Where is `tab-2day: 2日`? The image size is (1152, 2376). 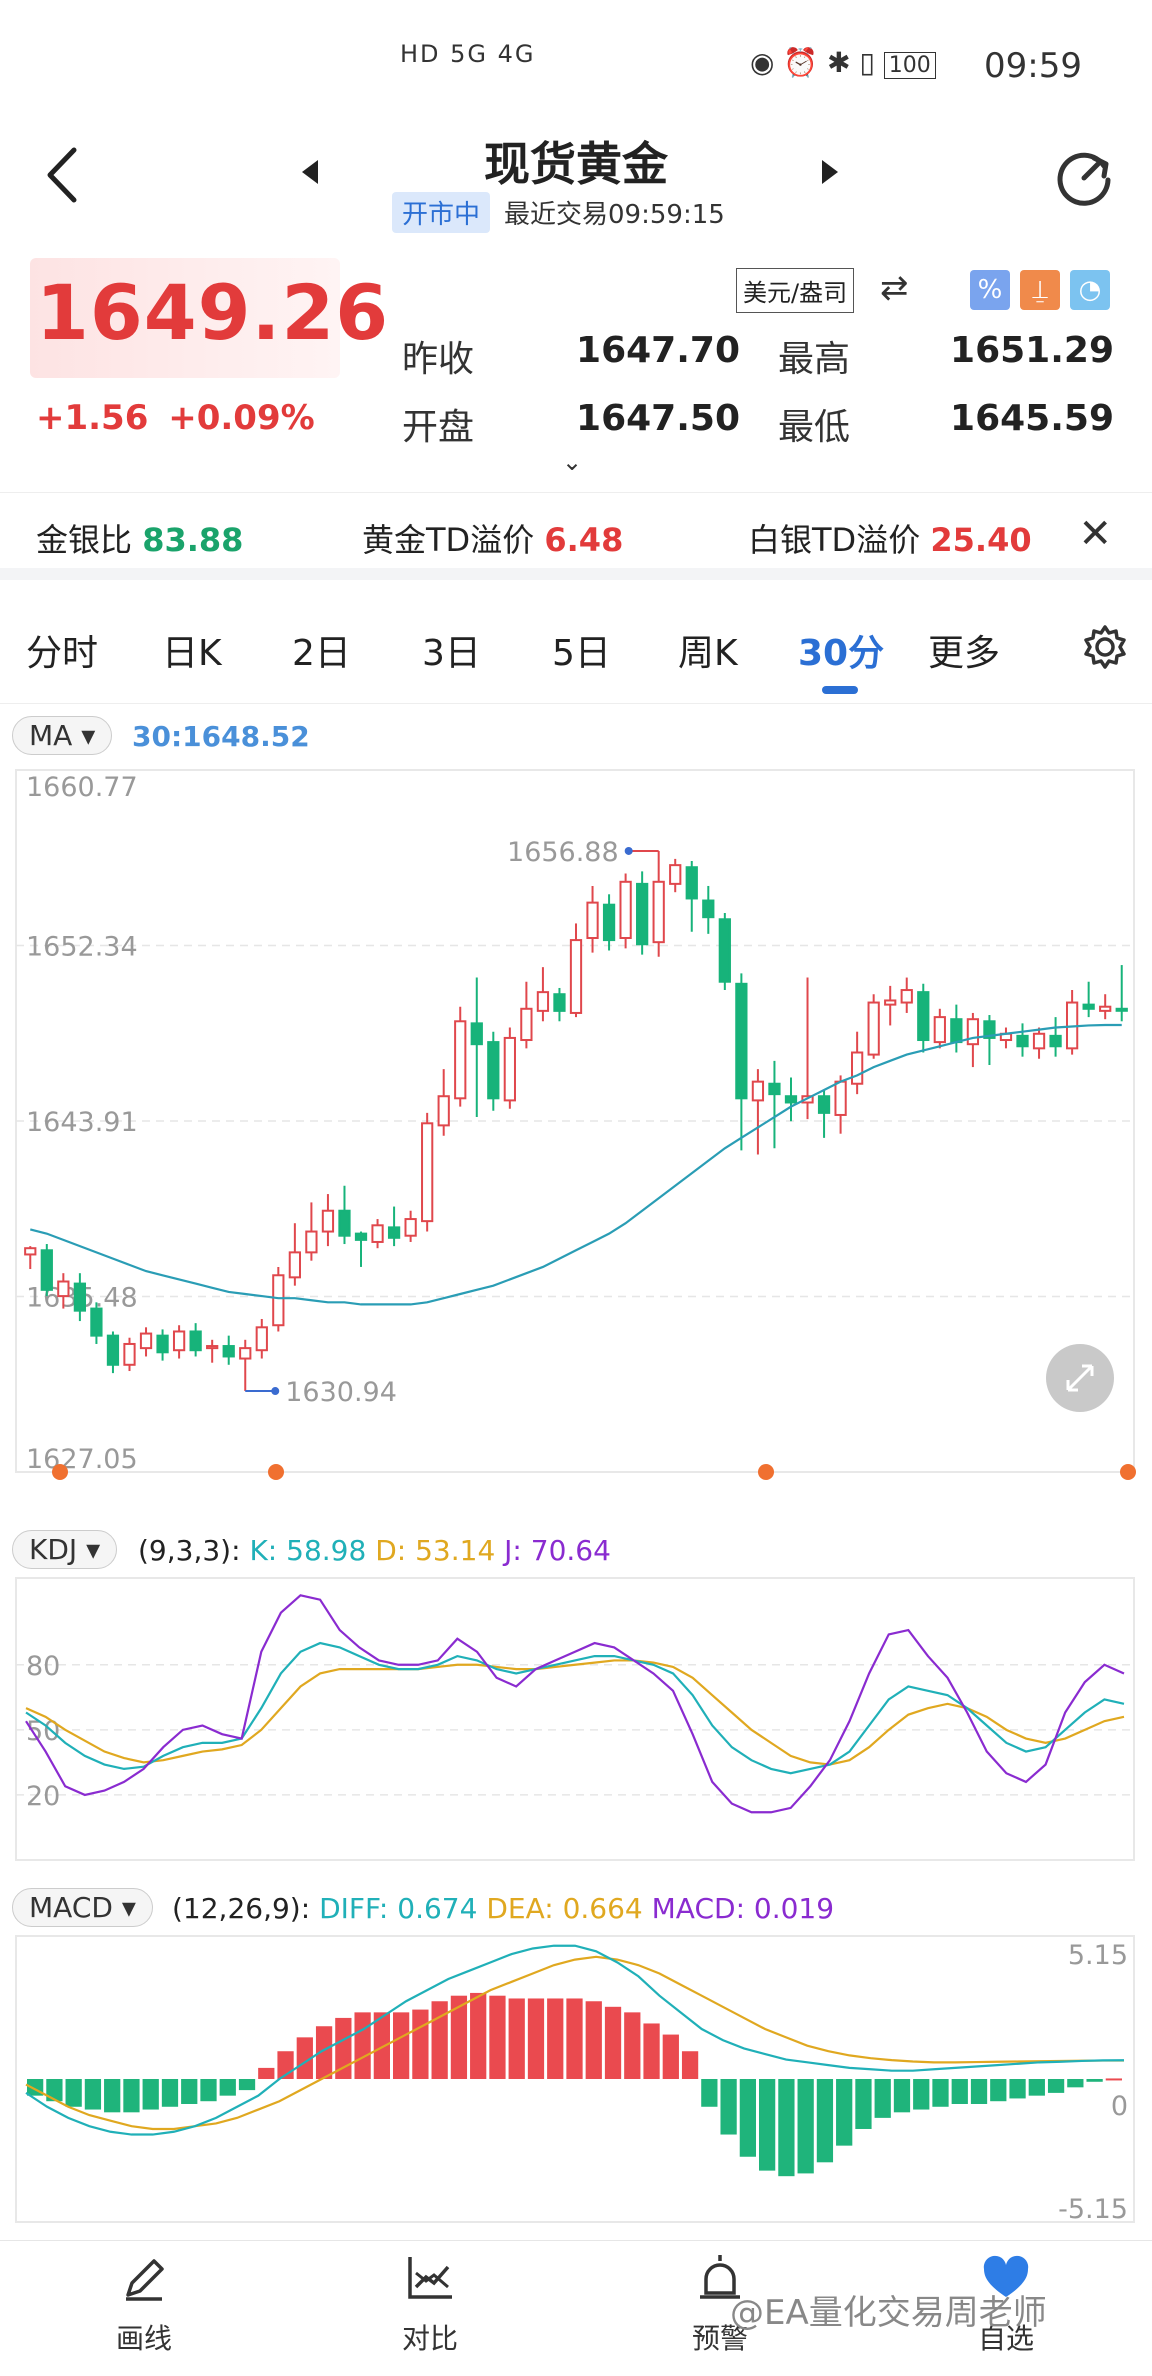
tab-2day: 2日 is located at coordinates (321, 650).